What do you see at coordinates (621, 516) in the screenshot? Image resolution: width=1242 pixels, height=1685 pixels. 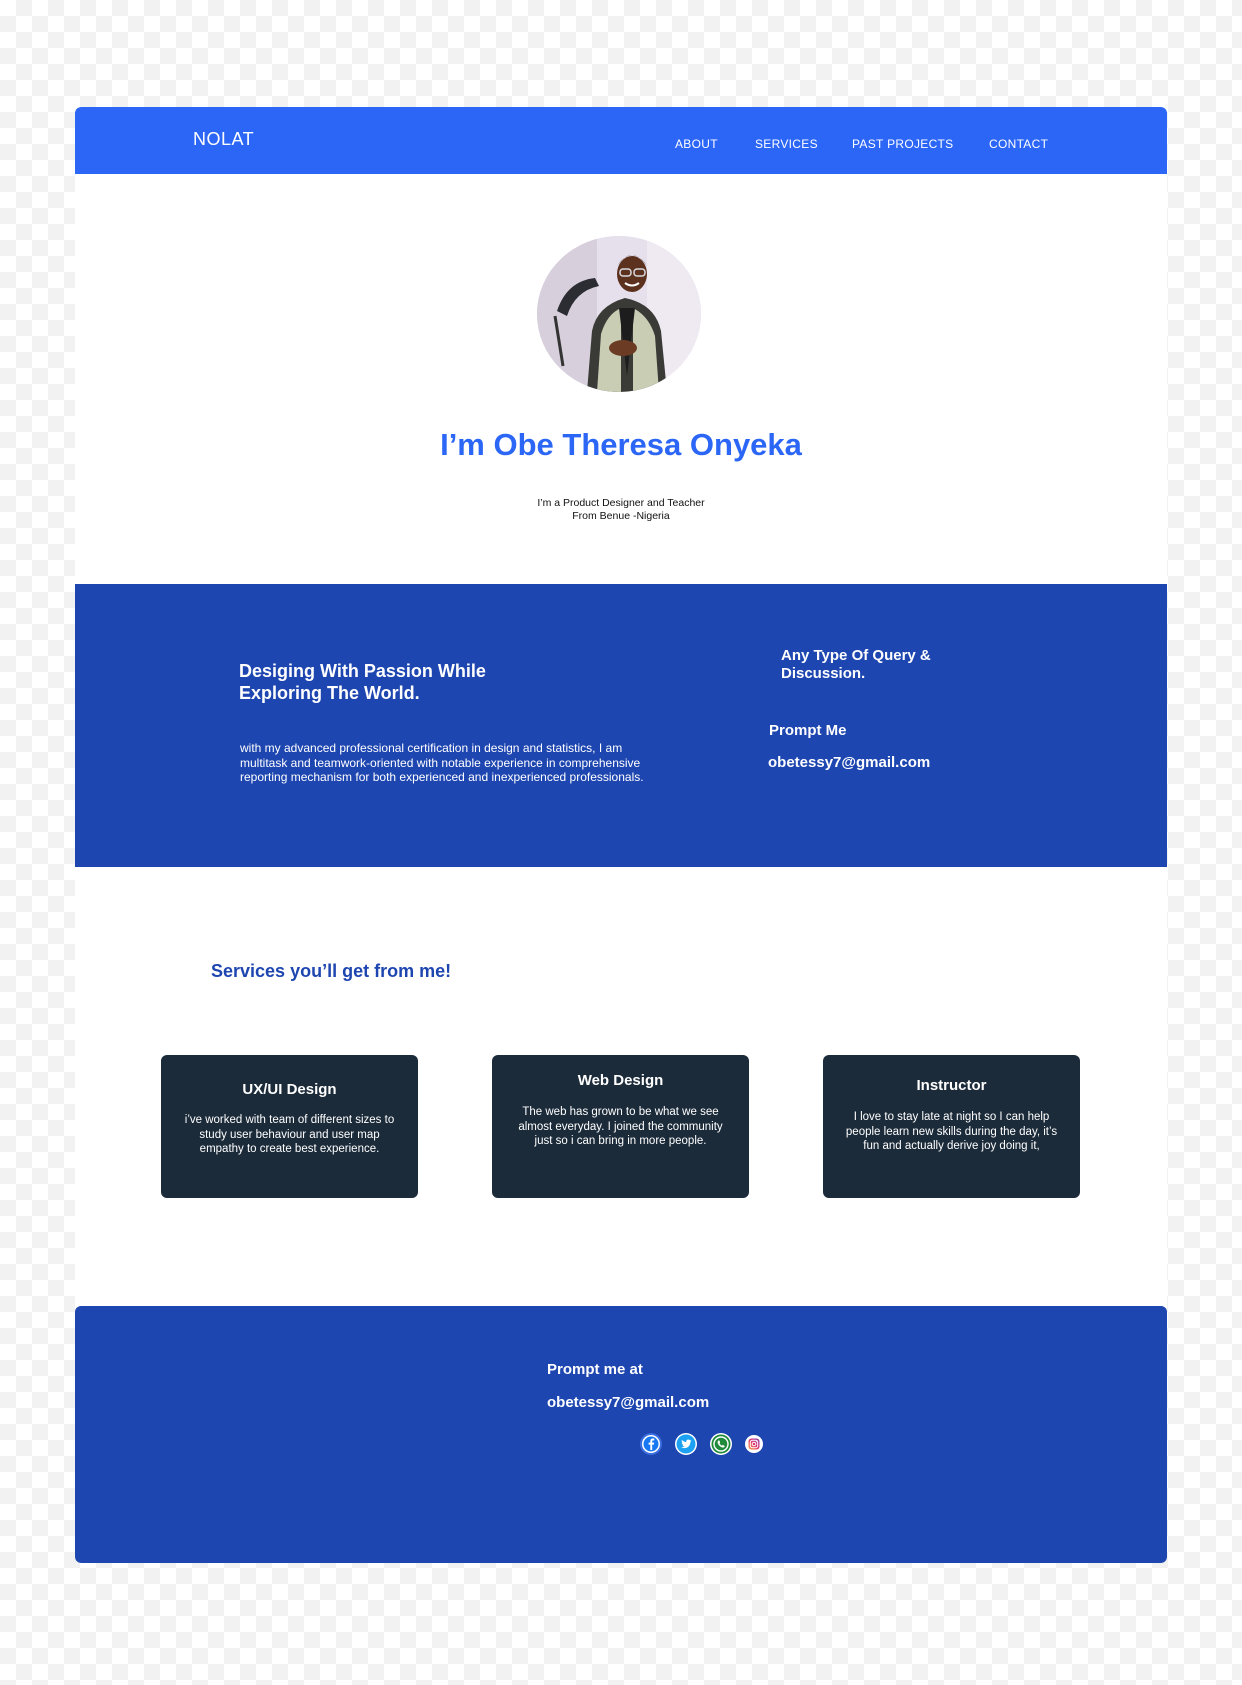 I see `hero-subtitle-line2: From Benue -Nigeria` at bounding box center [621, 516].